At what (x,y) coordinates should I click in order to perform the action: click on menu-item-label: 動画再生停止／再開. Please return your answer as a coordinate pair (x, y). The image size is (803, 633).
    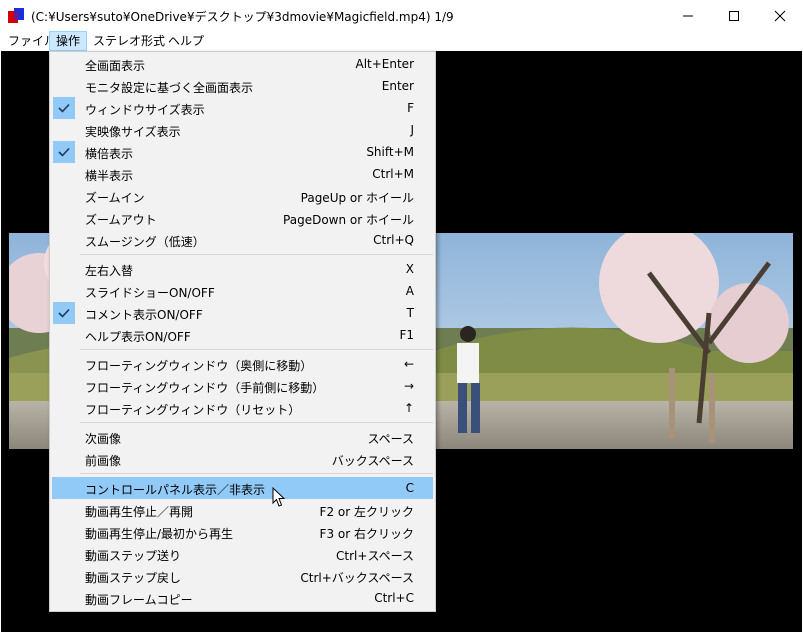
    Looking at the image, I should click on (139, 512).